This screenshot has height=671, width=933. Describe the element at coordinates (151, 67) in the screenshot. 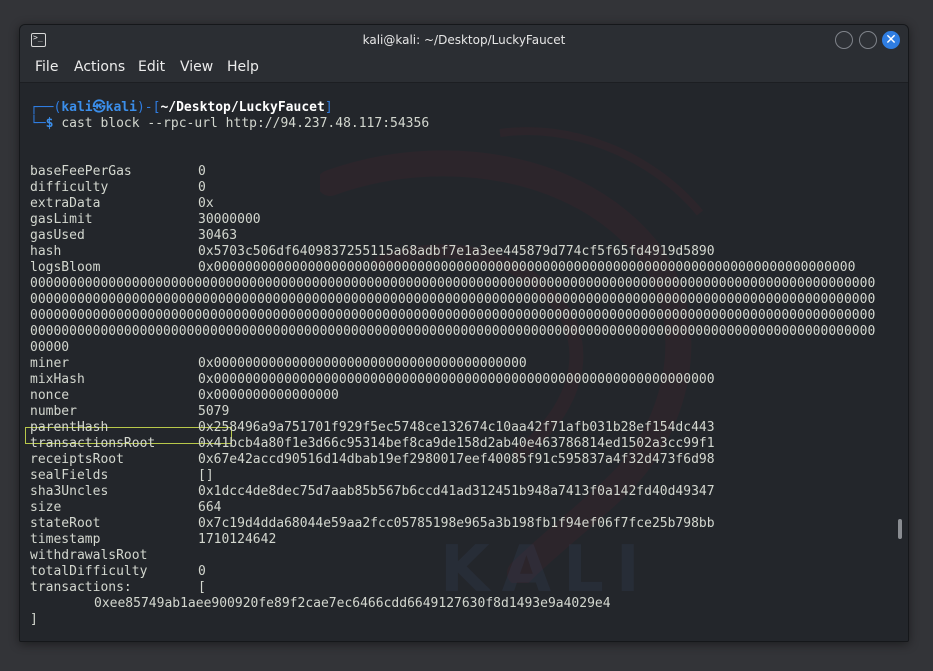

I see `menu-edit: Edit` at that location.